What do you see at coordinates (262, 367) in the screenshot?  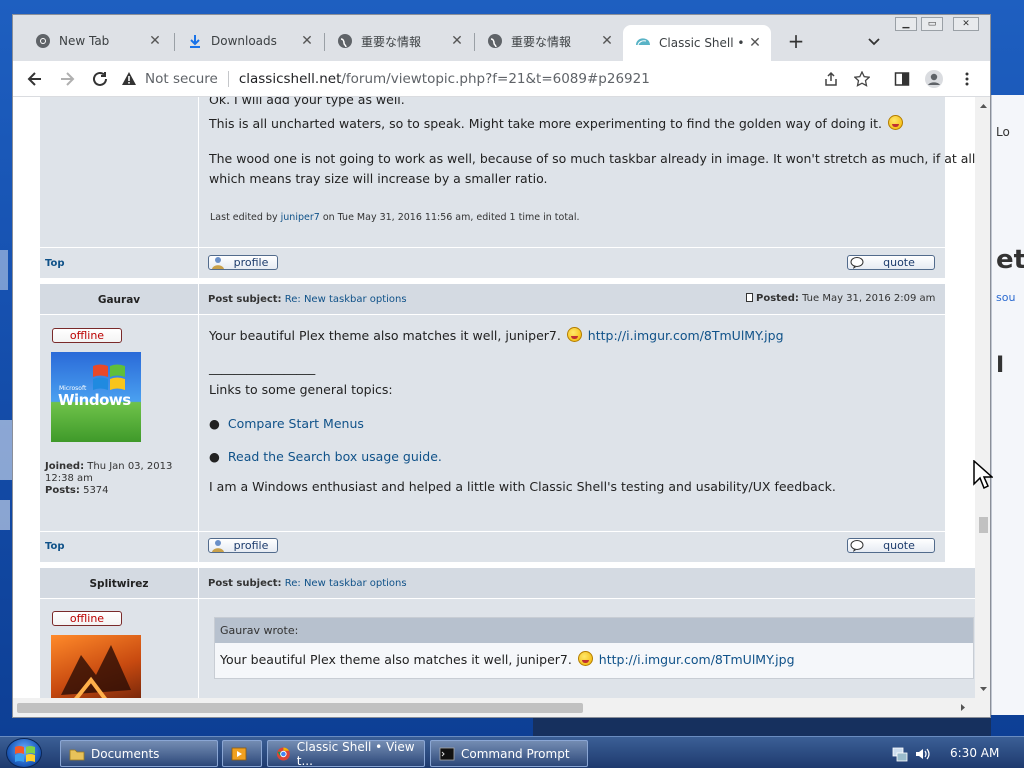 I see `signature-line: _________________` at bounding box center [262, 367].